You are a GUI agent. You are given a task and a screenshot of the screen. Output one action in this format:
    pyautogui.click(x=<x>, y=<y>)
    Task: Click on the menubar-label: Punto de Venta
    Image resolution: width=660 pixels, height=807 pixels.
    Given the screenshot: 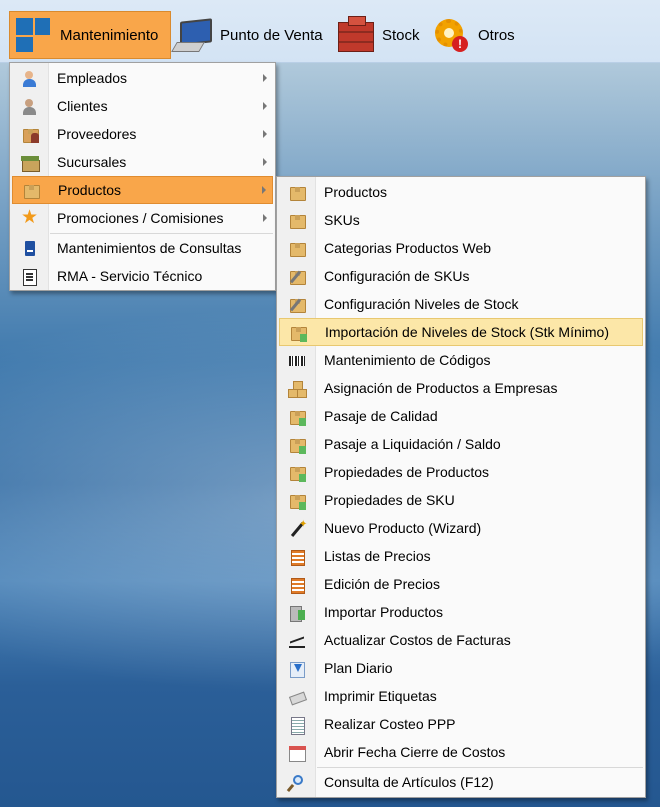 What is the action you would take?
    pyautogui.click(x=271, y=35)
    